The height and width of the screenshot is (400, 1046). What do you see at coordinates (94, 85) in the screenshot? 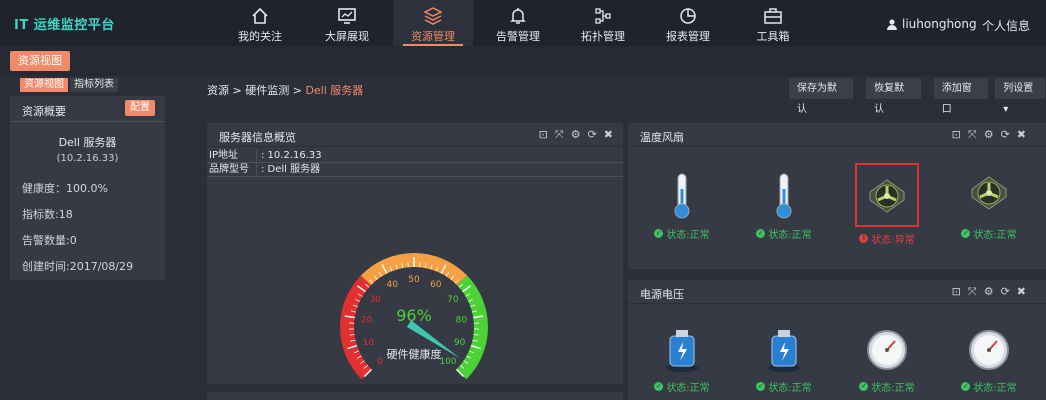
I see `tab-metric-list: 指标列表` at bounding box center [94, 85].